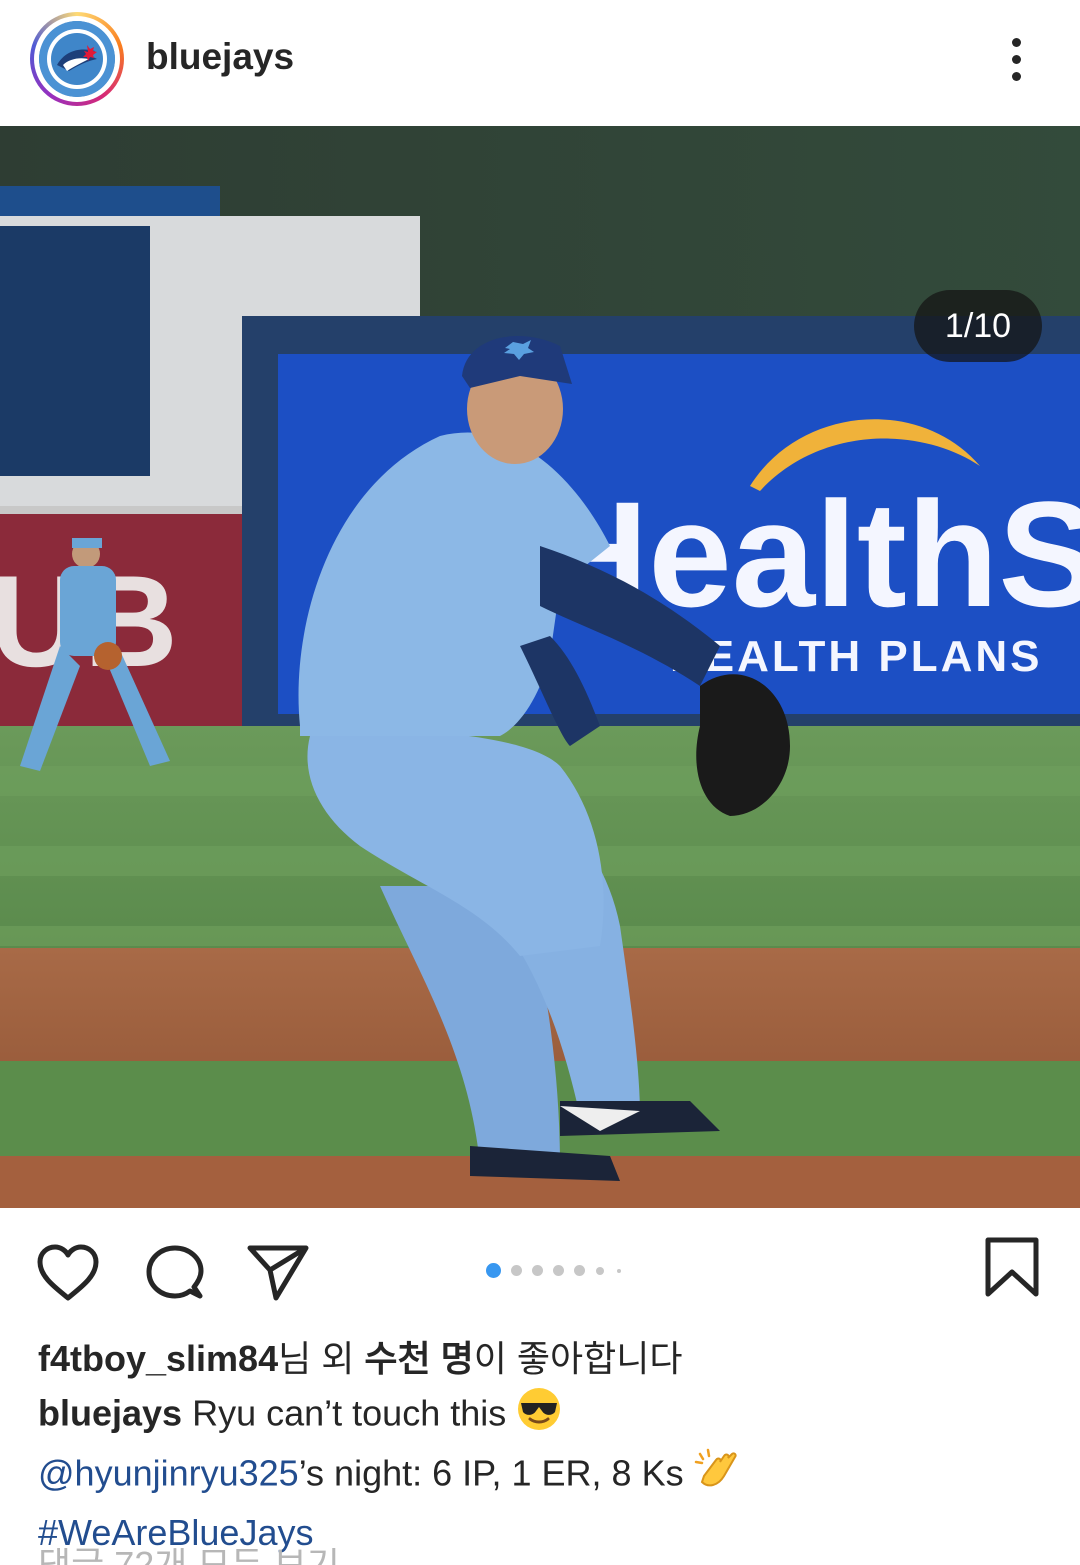  Describe the element at coordinates (978, 326) in the screenshot. I see `carousel-counter: 1/10` at that location.